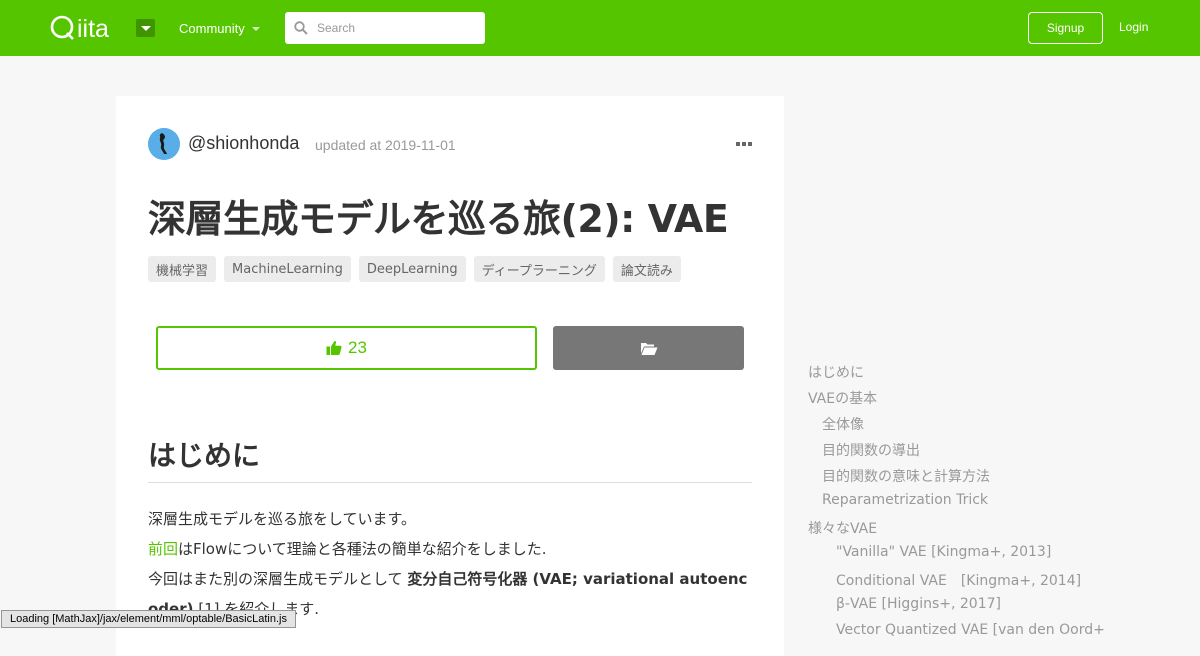 The image size is (1200, 656). What do you see at coordinates (385, 145) in the screenshot?
I see `updated-date: updated at 2019-11-01` at bounding box center [385, 145].